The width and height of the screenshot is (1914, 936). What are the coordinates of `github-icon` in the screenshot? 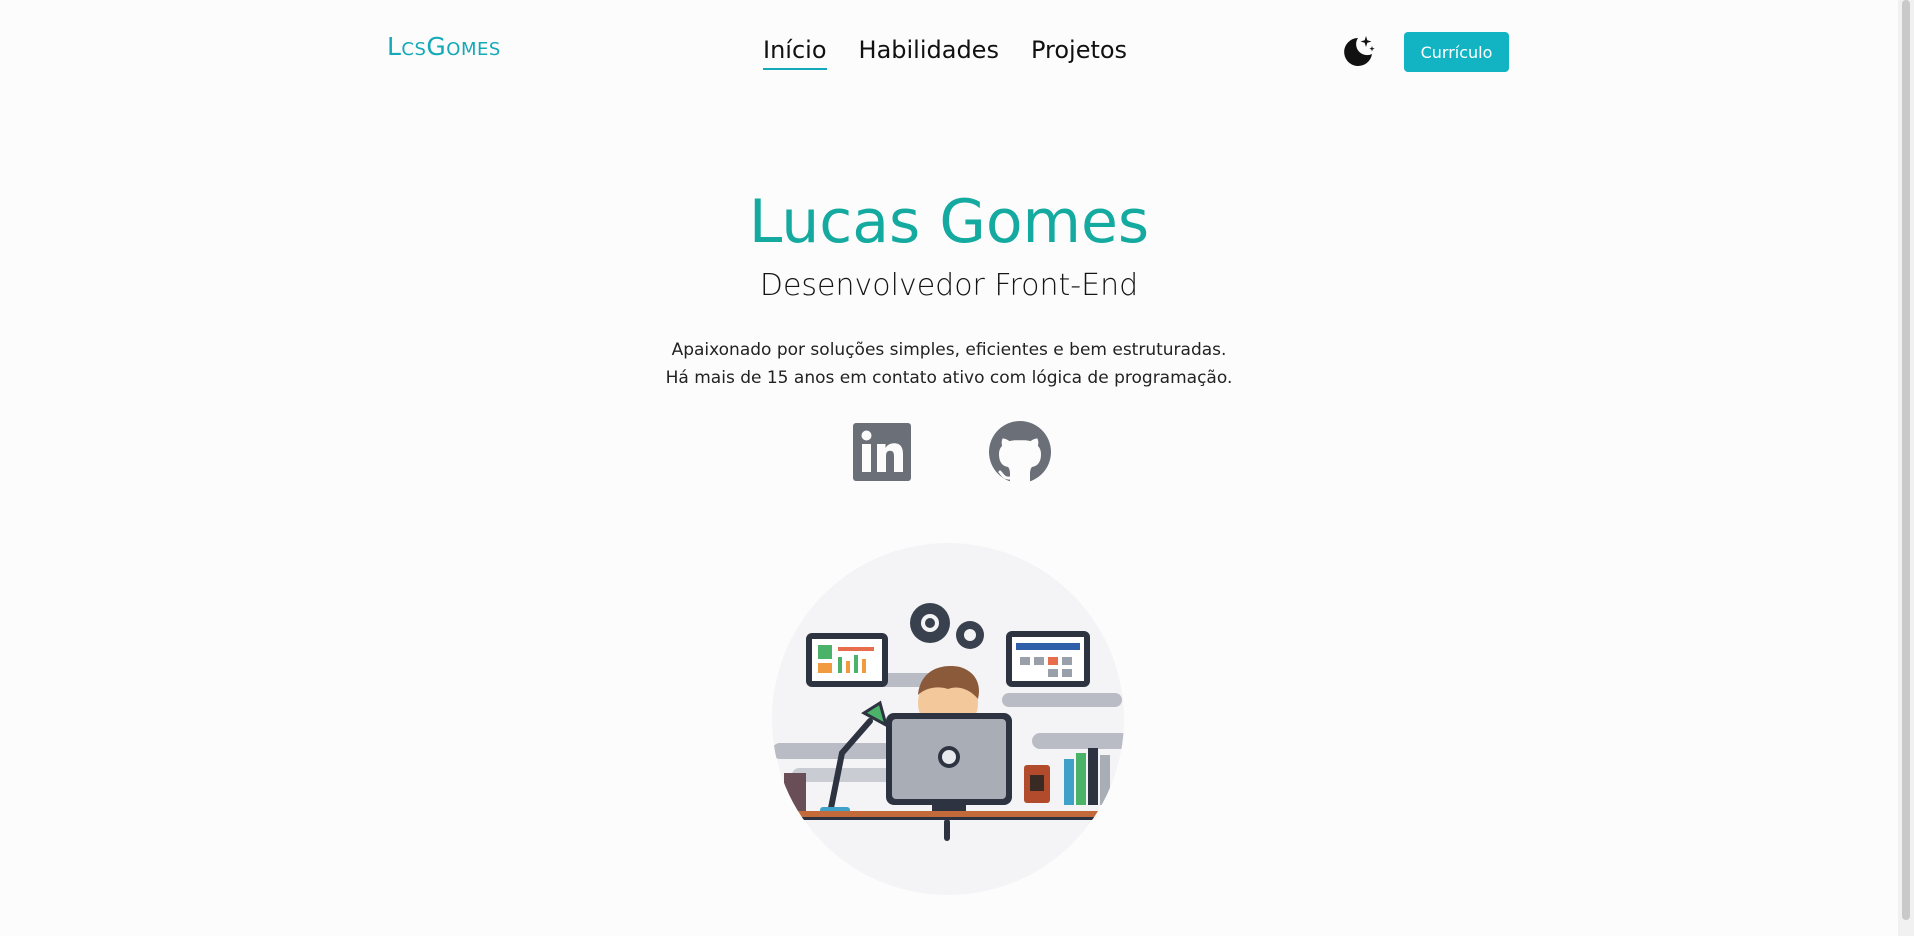 It's located at (1020, 452).